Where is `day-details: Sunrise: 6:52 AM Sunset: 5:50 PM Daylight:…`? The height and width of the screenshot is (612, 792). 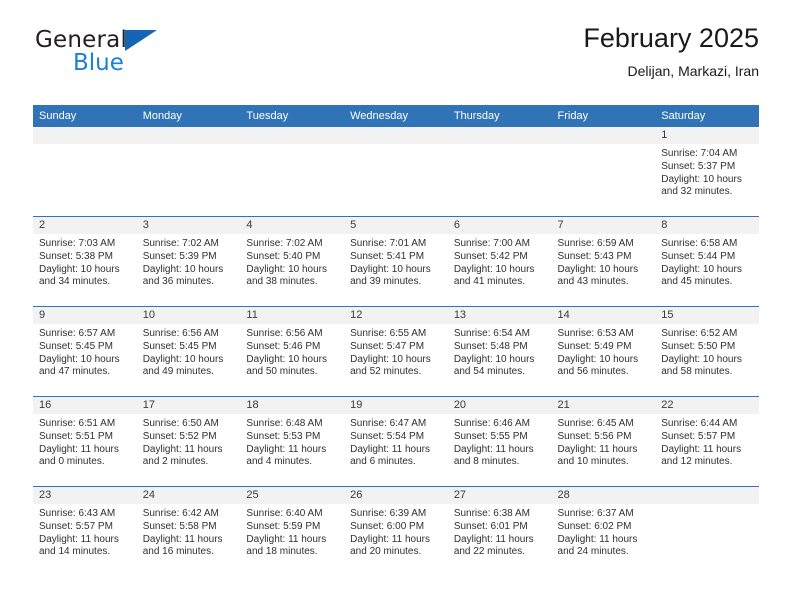 day-details: Sunrise: 6:52 AM Sunset: 5:50 PM Daylight:… is located at coordinates (707, 351).